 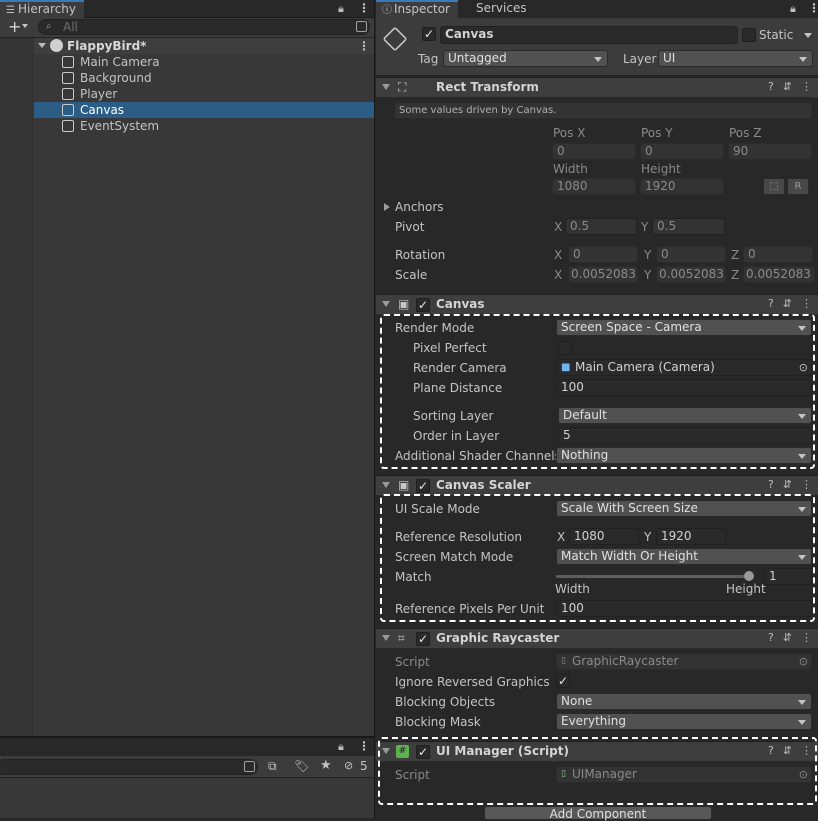 I want to click on render-mode-dropdown: Screen Space - Camera, so click(x=684, y=327).